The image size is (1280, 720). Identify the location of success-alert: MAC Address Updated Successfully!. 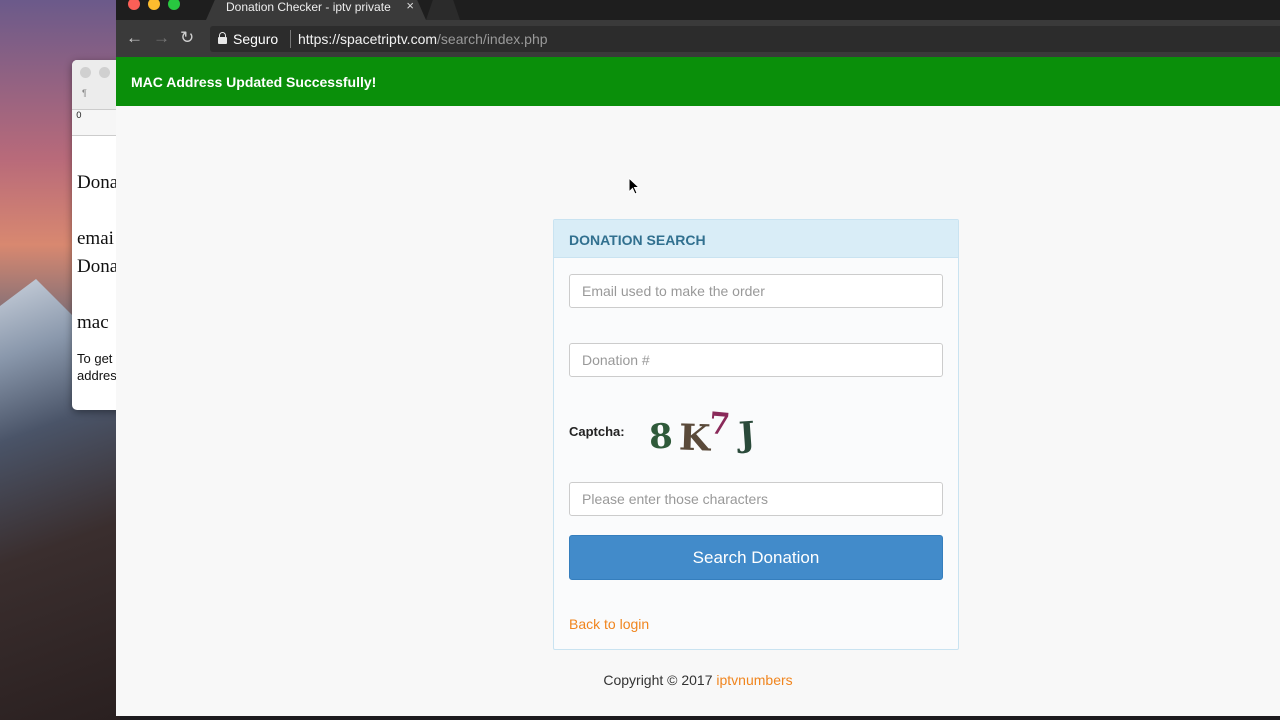
(698, 81).